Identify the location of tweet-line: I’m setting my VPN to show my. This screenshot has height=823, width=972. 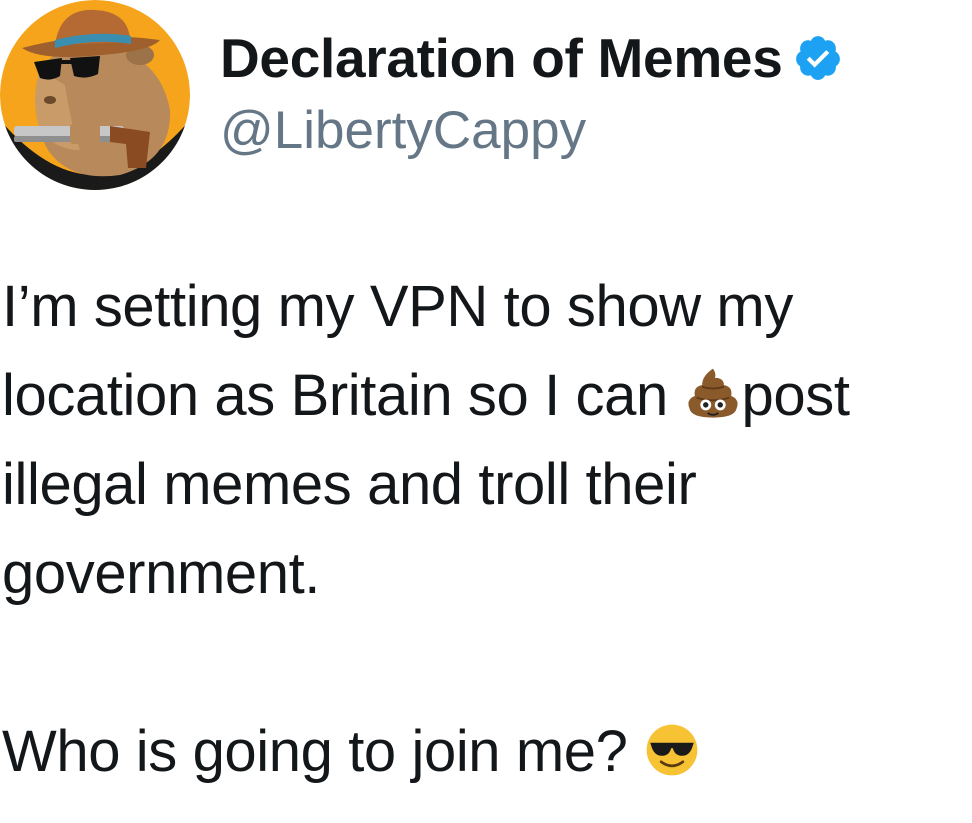
(397, 306).